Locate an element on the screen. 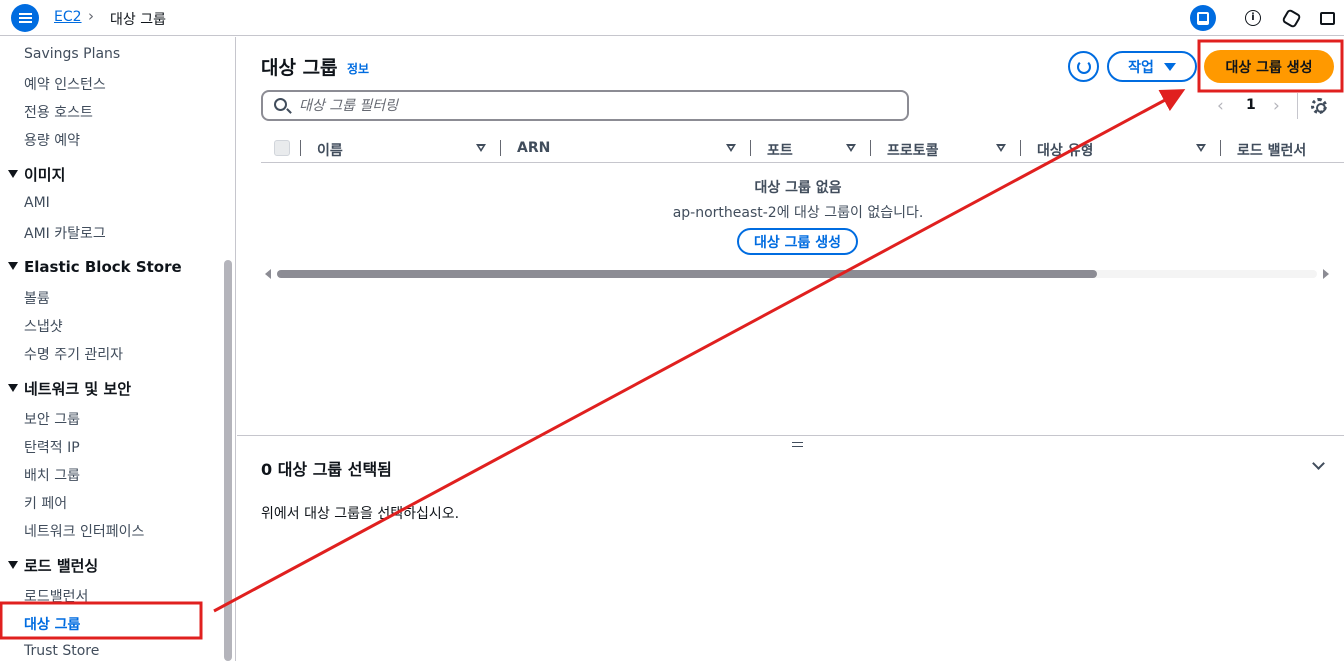  page-title: 대상 그룹 is located at coordinates (299, 68).